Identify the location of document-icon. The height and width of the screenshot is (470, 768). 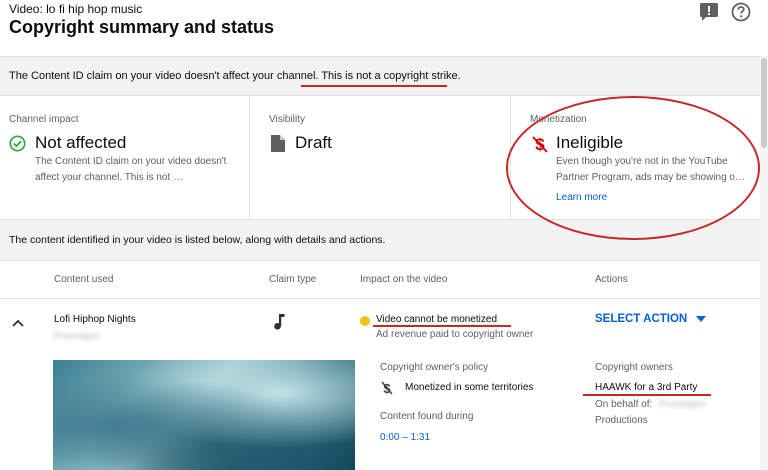
(278, 146).